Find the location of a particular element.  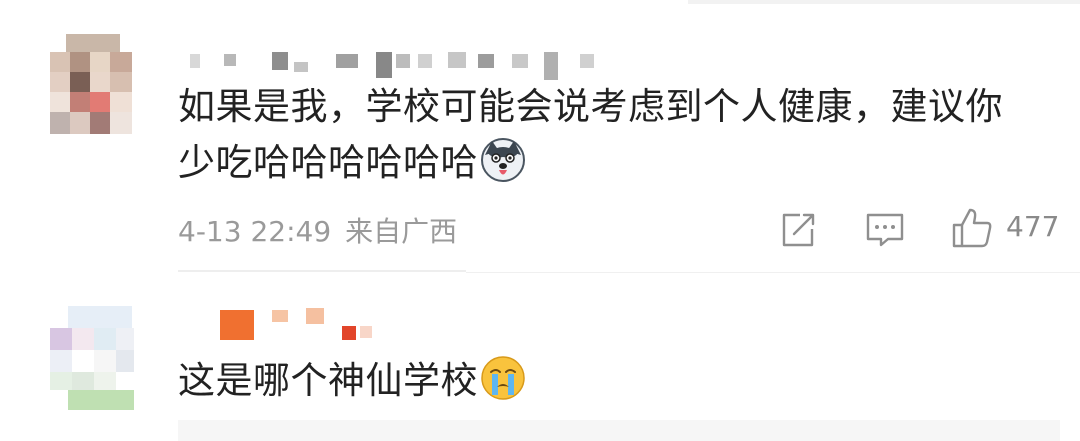

comment-text: 少吃哈哈哈哈哈哈 is located at coordinates (328, 162).